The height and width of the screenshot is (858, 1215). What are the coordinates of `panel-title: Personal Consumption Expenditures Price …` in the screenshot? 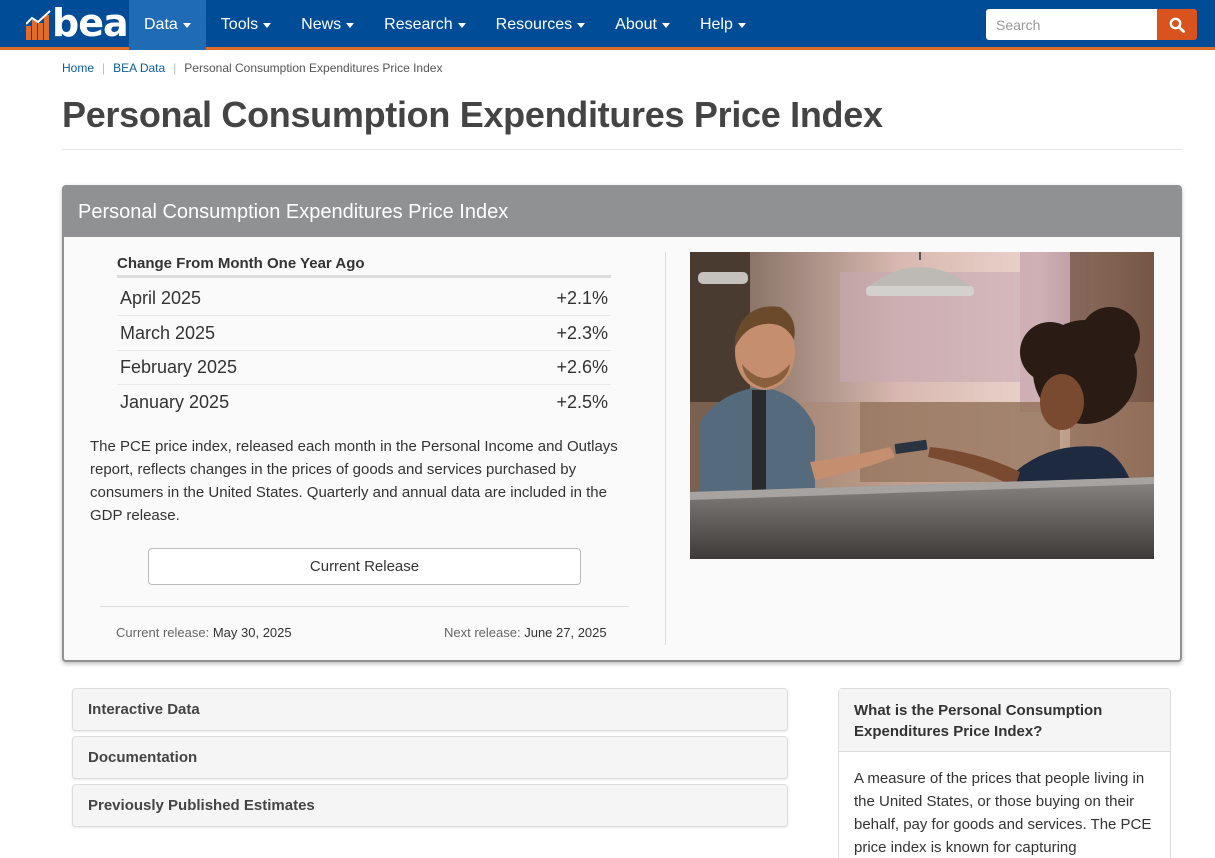 It's located at (293, 212).